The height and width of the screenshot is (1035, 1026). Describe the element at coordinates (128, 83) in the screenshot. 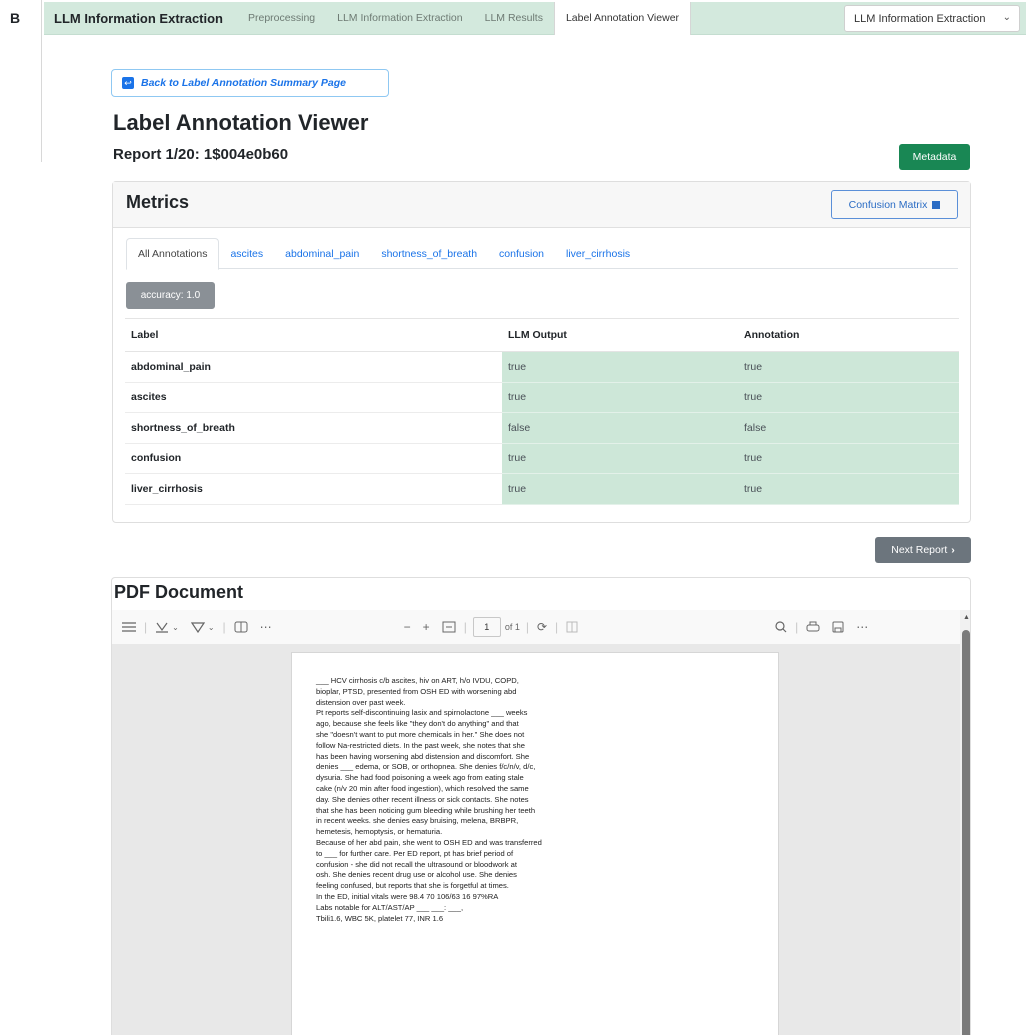

I see `back-arrow-icon: ↩` at that location.